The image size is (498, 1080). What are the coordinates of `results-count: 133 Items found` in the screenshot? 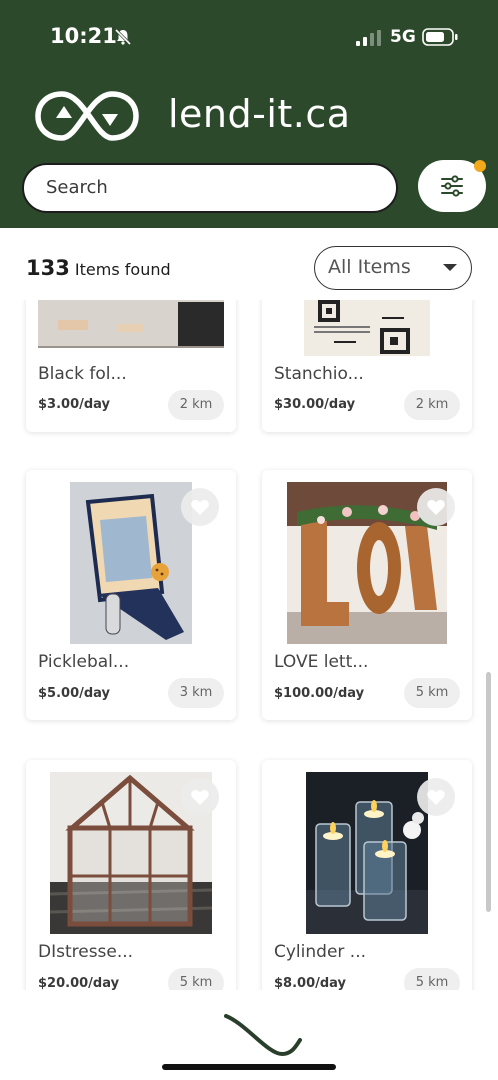 It's located at (98, 268).